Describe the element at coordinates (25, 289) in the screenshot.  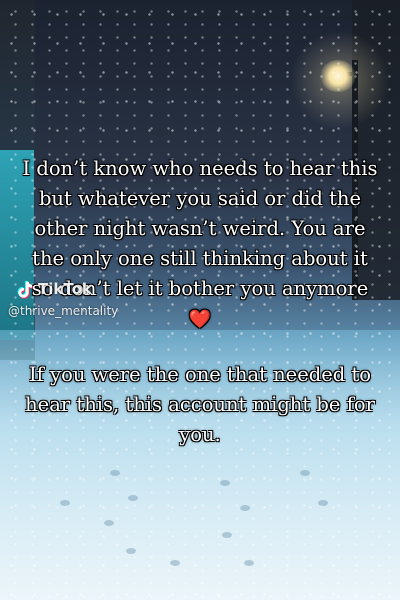
I see `tiktok-logo-icon` at that location.